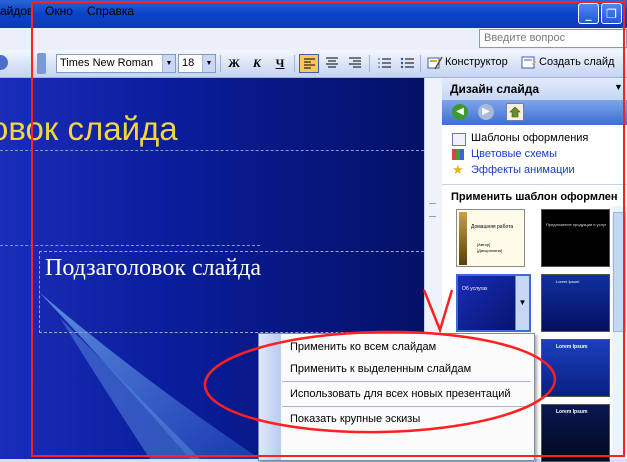 This screenshot has height=462, width=627. I want to click on annotation-arrow-icon, so click(438, 311).